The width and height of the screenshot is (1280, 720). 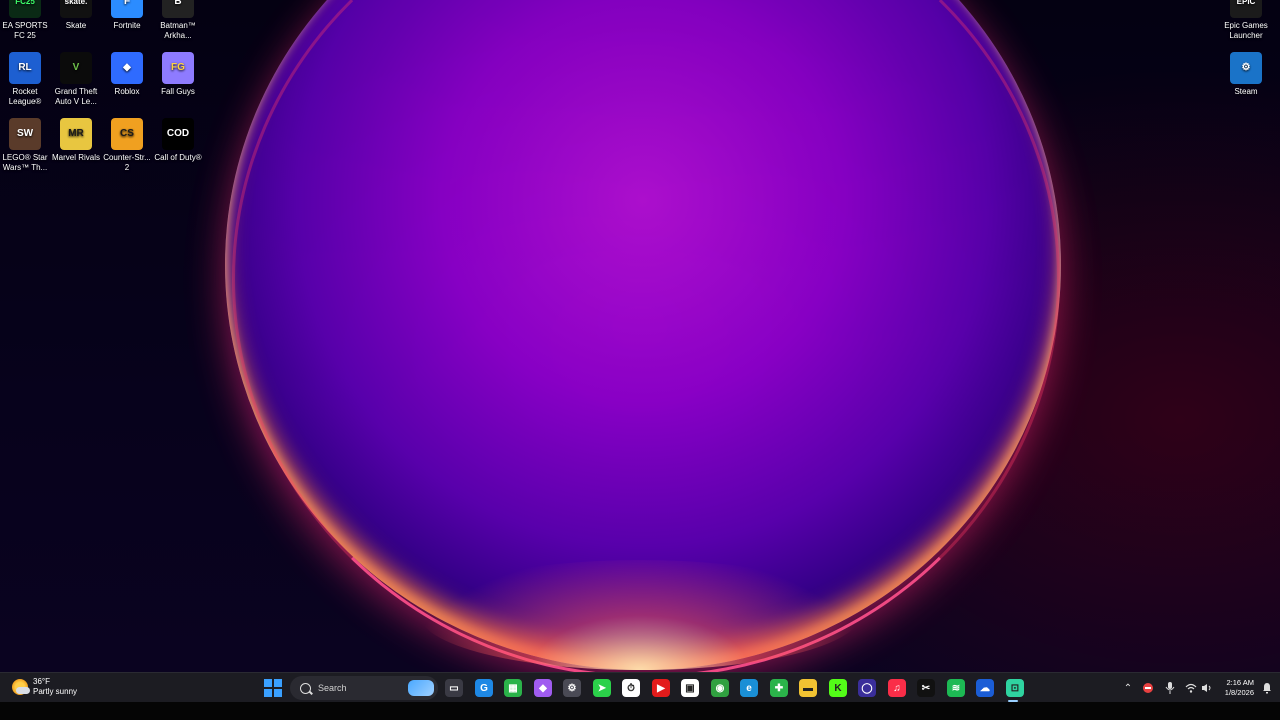 I want to click on task-view-icon: ▭, so click(x=454, y=688).